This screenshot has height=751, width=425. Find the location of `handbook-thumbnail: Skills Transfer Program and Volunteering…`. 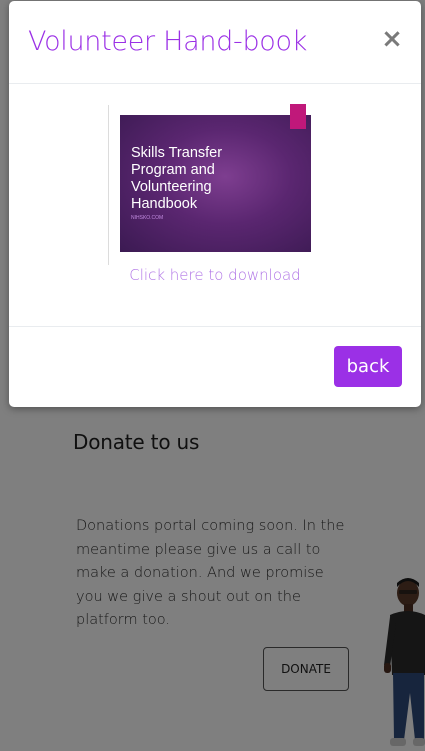

handbook-thumbnail: Skills Transfer Program and Volunteering… is located at coordinates (215, 183).